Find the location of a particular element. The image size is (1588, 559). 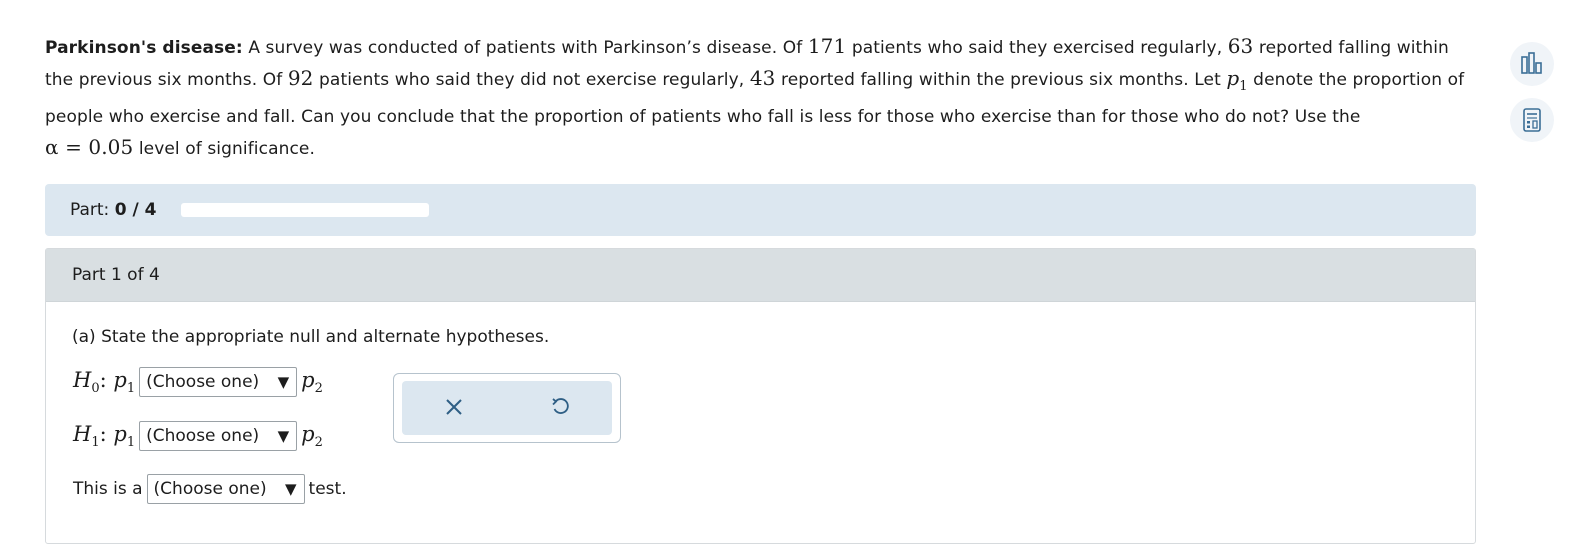

close-icon is located at coordinates (454, 409).